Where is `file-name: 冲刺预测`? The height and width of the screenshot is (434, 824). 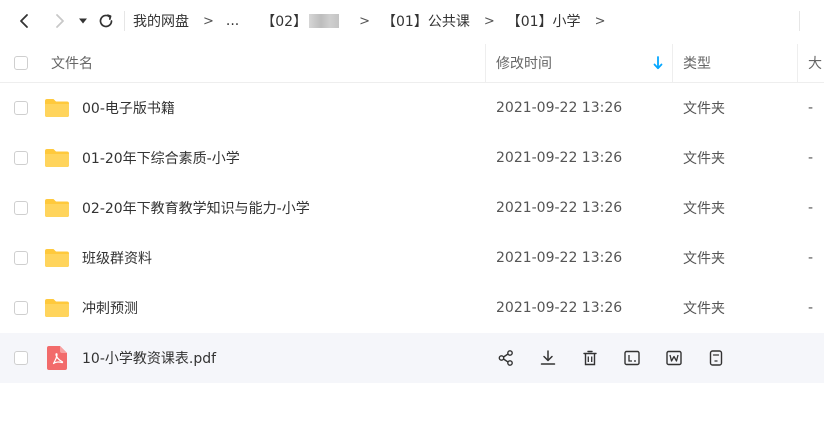
file-name: 冲刺预测 is located at coordinates (110, 308).